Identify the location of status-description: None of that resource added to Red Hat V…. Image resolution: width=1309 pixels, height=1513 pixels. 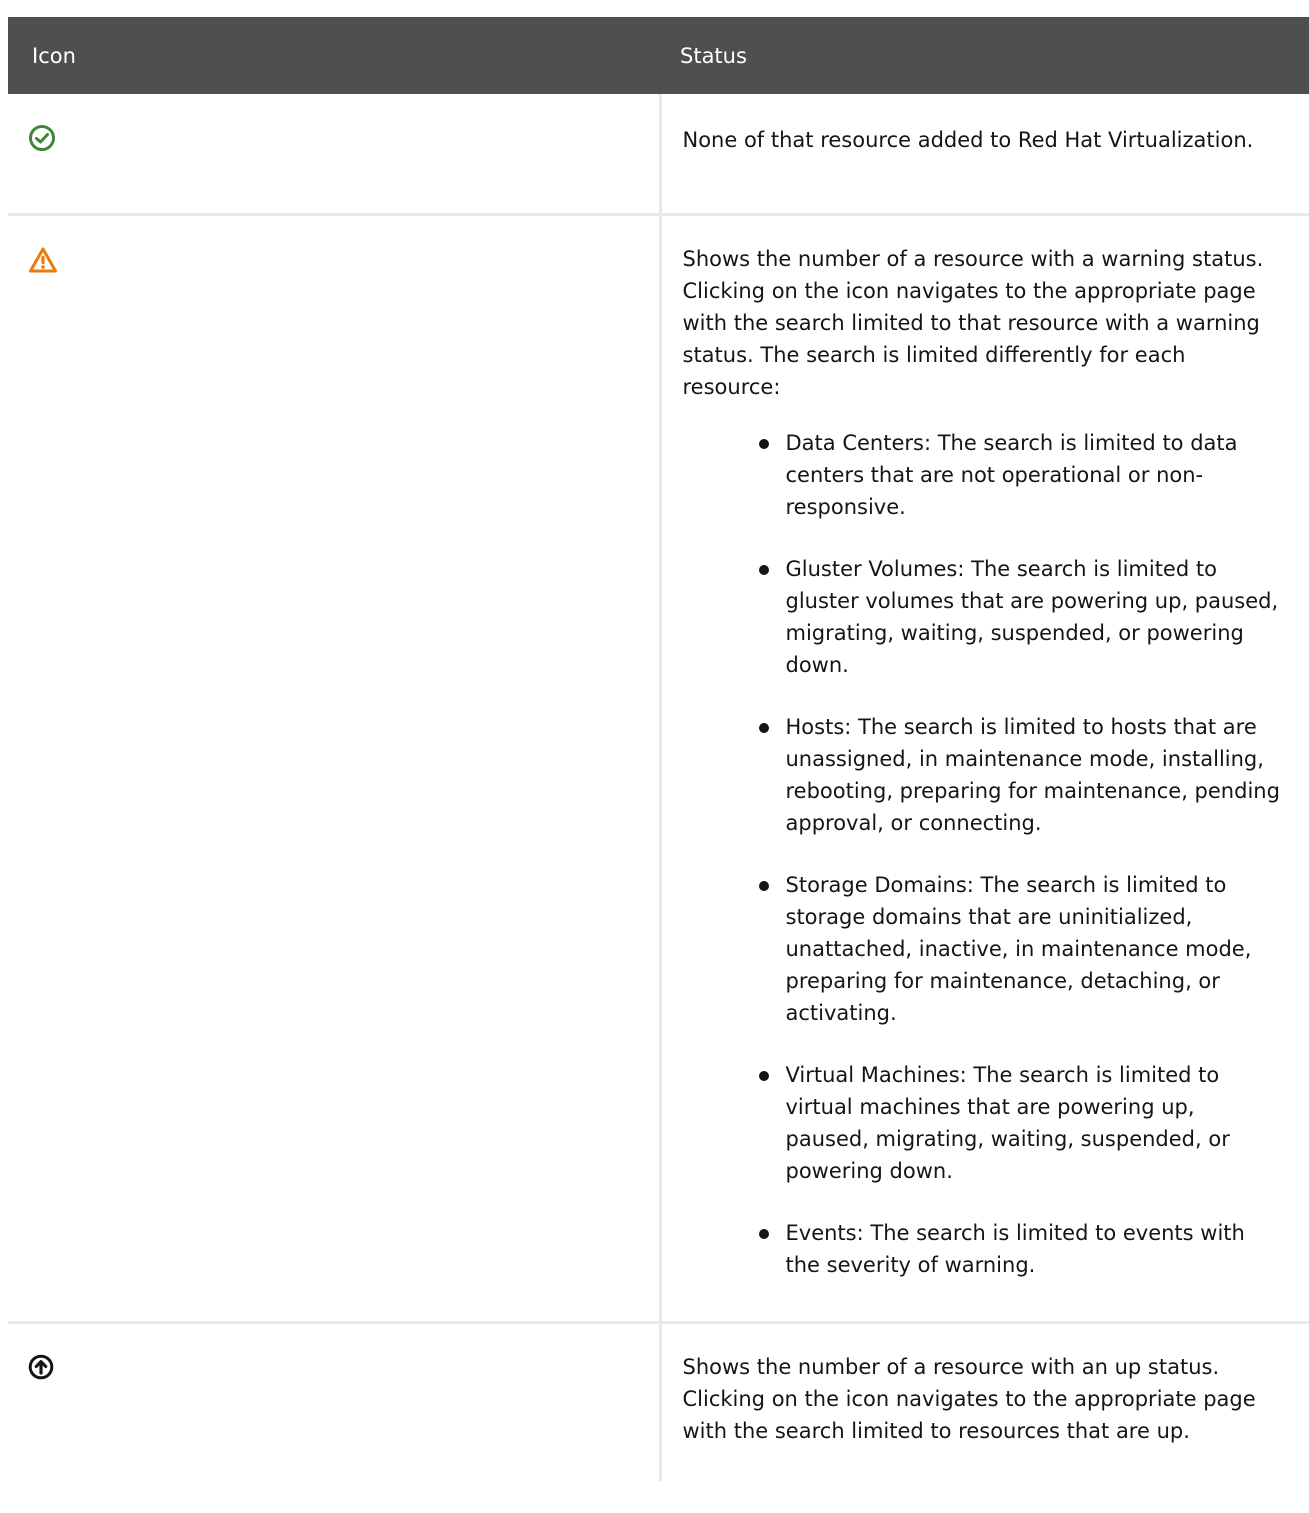
(984, 155).